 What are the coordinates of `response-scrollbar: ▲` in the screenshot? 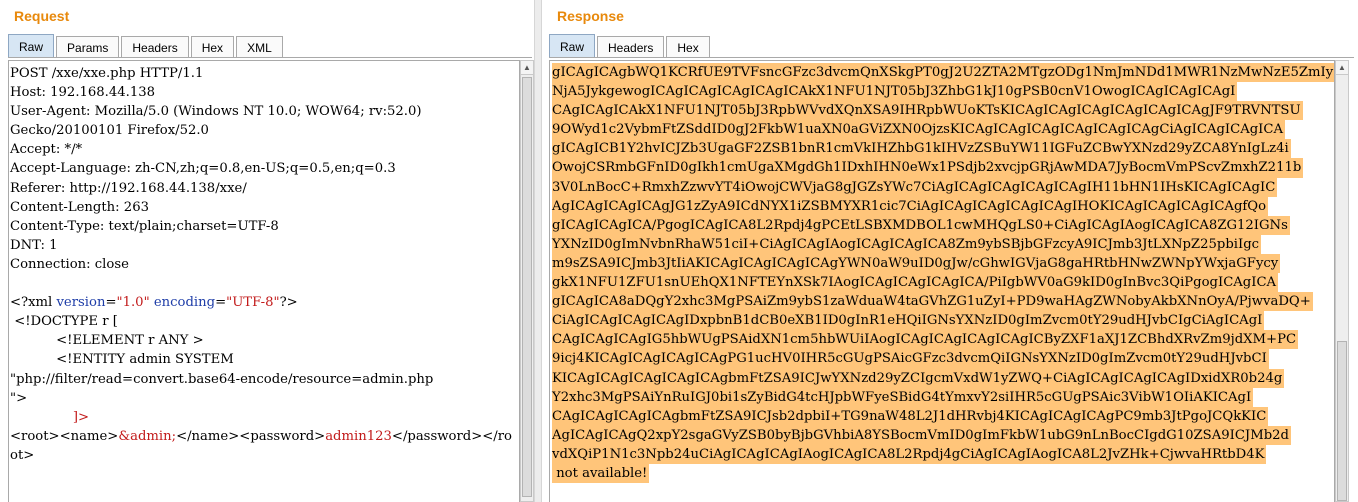 It's located at (1342, 281).